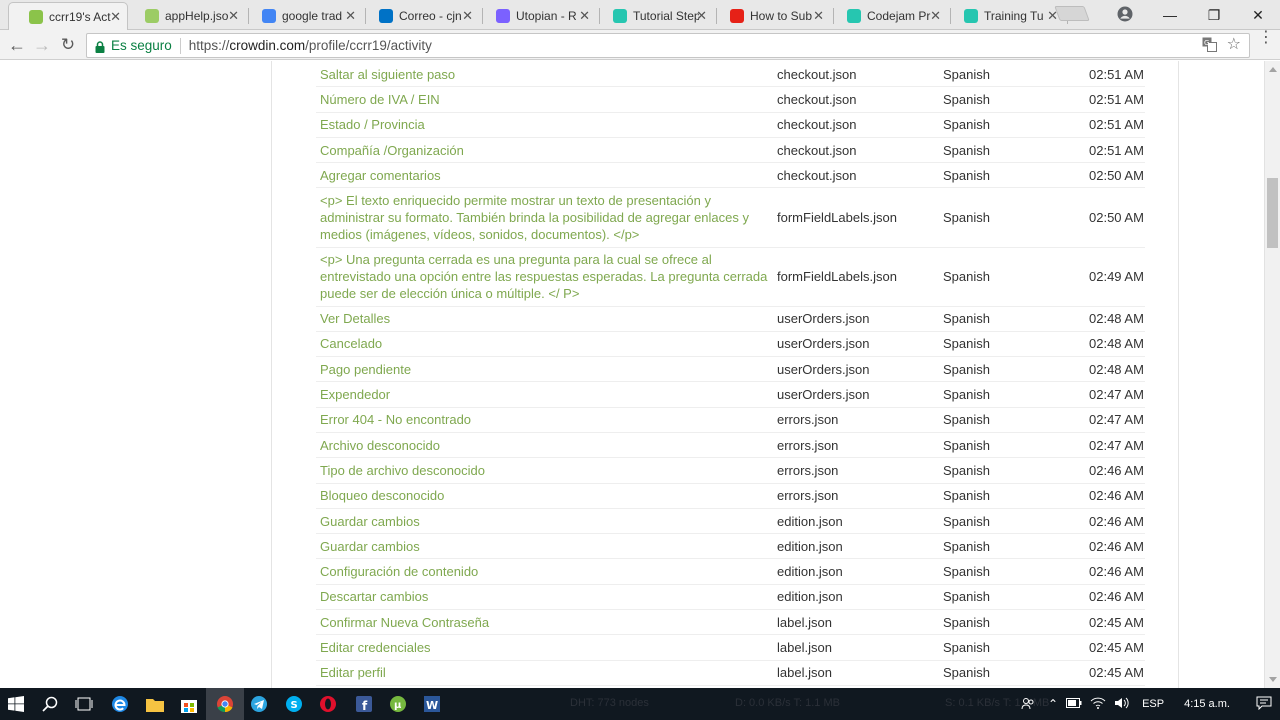  What do you see at coordinates (68, 45) in the screenshot?
I see `reload-button: ↻` at bounding box center [68, 45].